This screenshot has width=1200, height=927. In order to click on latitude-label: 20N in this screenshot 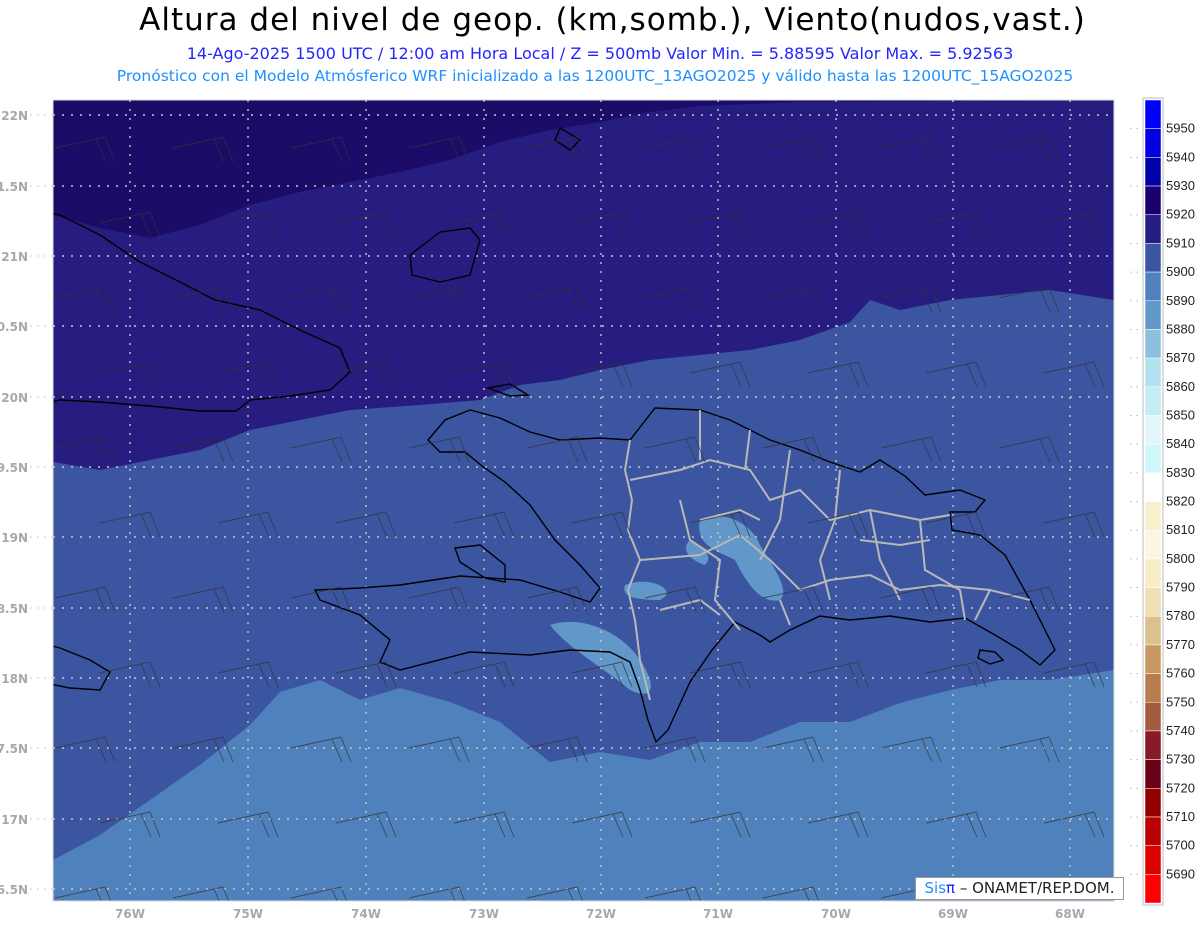, I will do `click(14, 398)`.